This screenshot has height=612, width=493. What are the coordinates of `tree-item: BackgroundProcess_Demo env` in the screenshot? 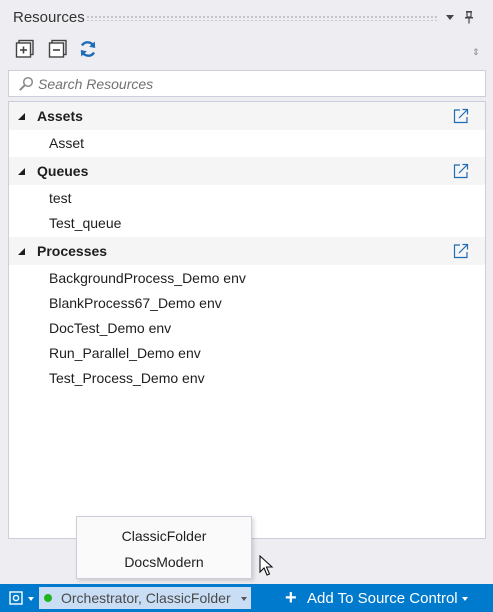 It's located at (247, 278).